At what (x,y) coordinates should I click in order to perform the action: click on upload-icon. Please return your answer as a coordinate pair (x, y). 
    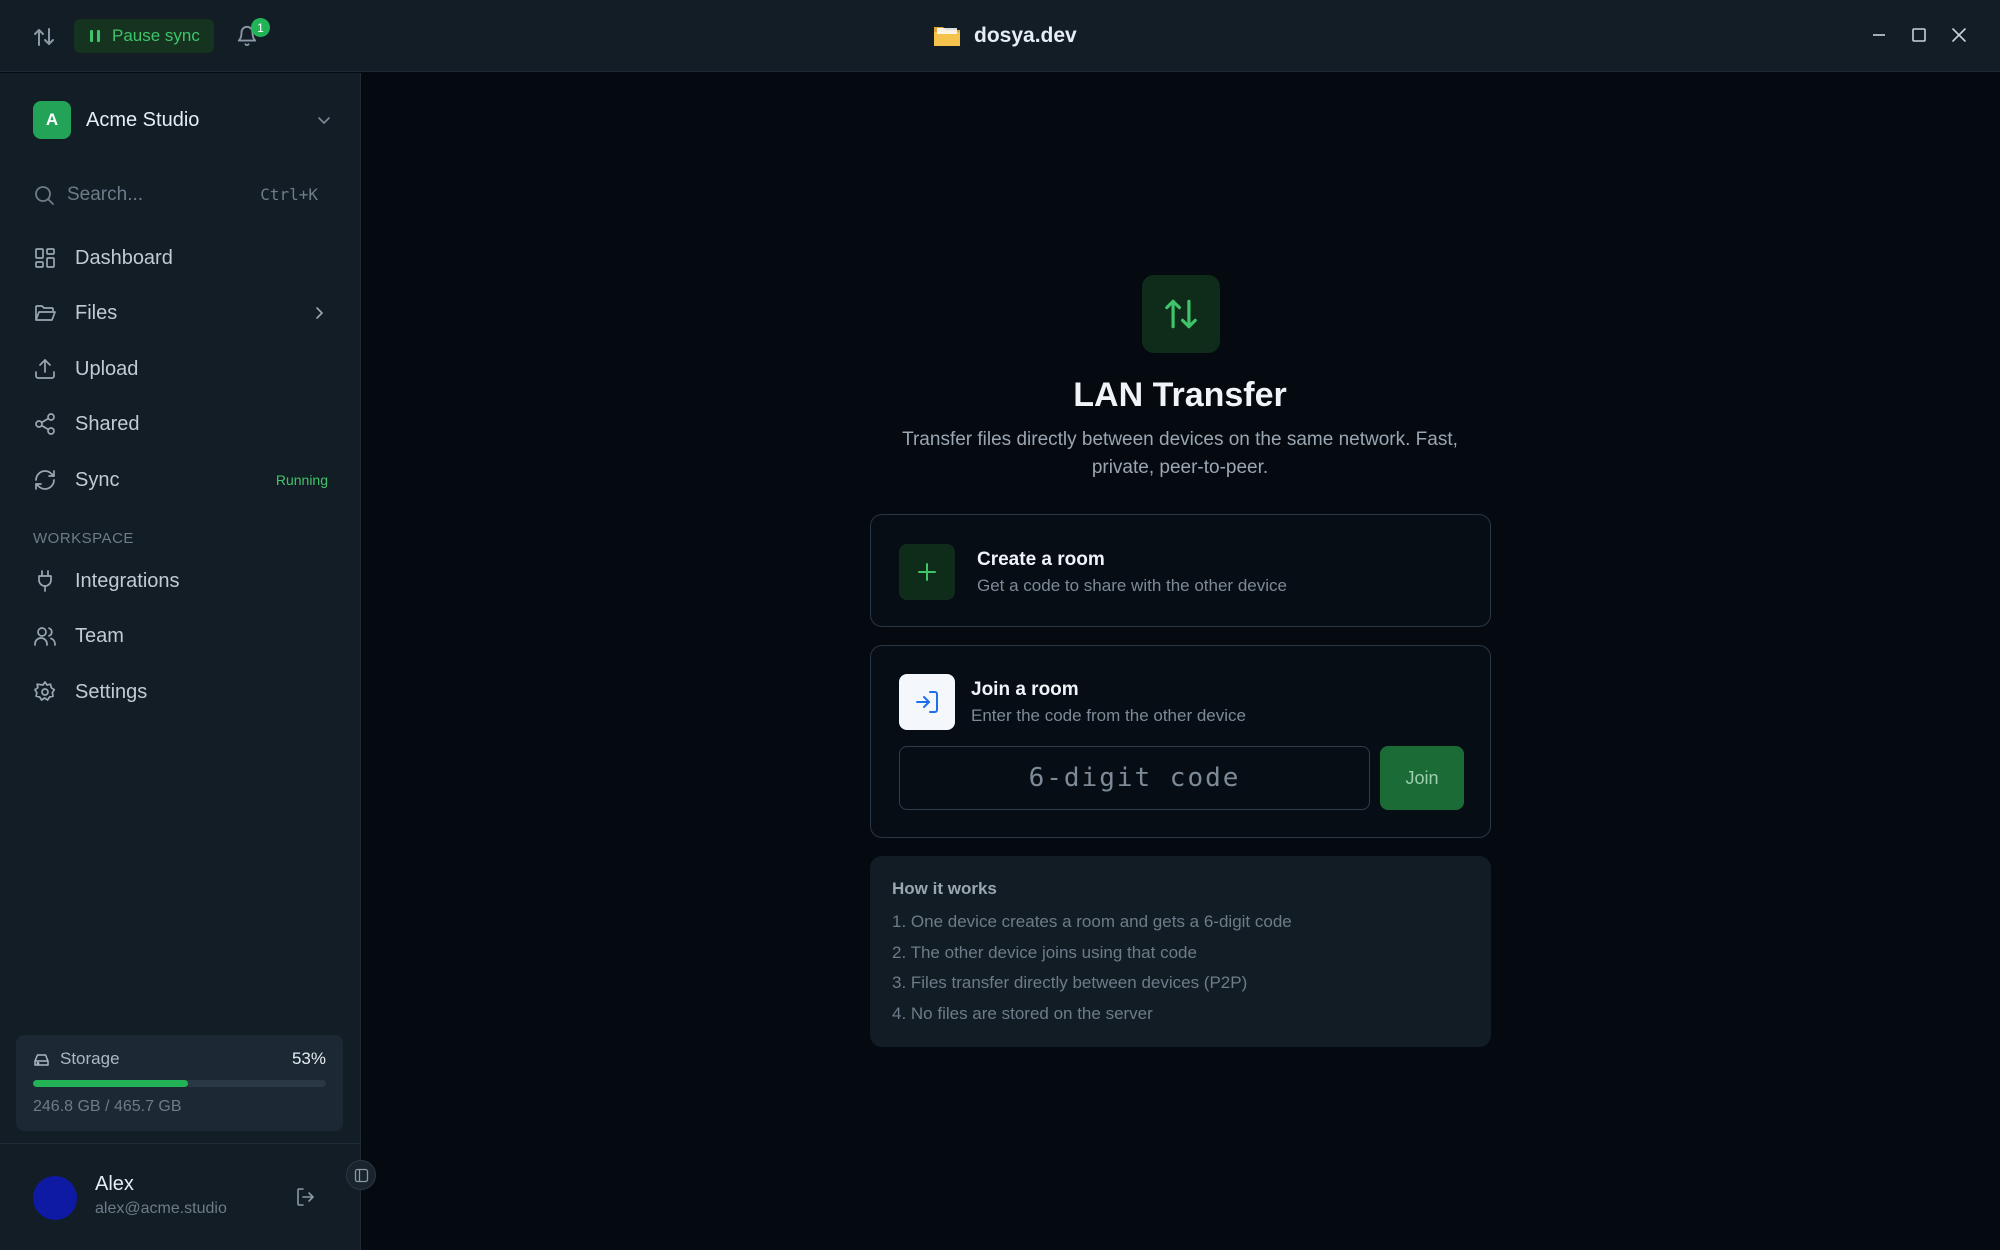
    Looking at the image, I should click on (45, 369).